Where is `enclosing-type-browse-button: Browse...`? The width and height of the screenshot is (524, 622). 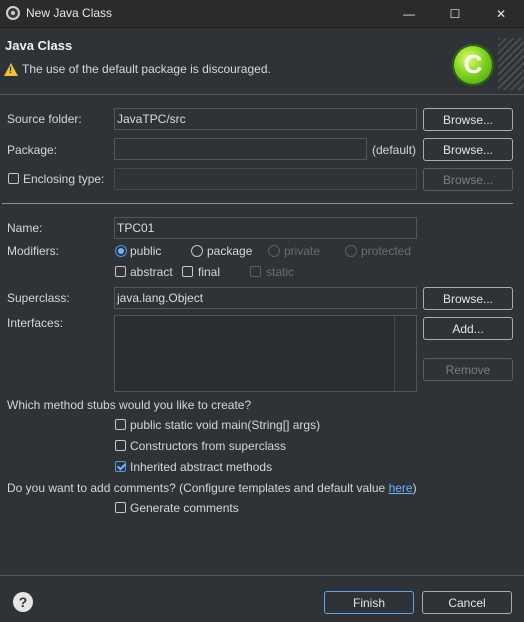 enclosing-type-browse-button: Browse... is located at coordinates (468, 179).